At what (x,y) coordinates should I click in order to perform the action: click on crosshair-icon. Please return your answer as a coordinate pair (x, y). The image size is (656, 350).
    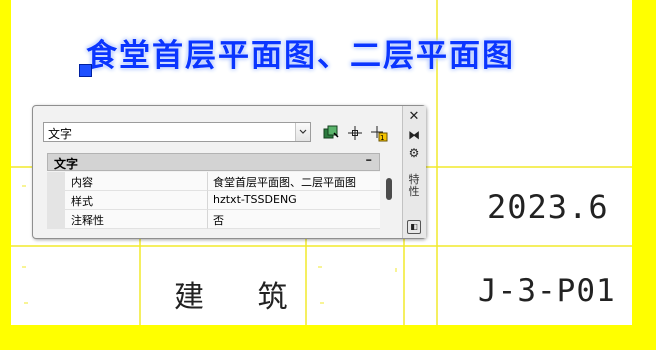
    Looking at the image, I should click on (355, 133).